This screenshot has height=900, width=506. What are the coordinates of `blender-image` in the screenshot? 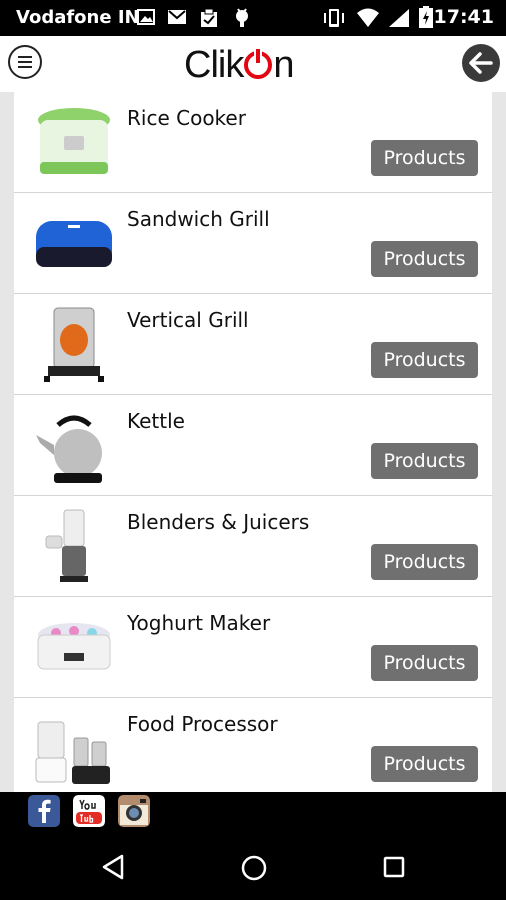 It's located at (66, 545).